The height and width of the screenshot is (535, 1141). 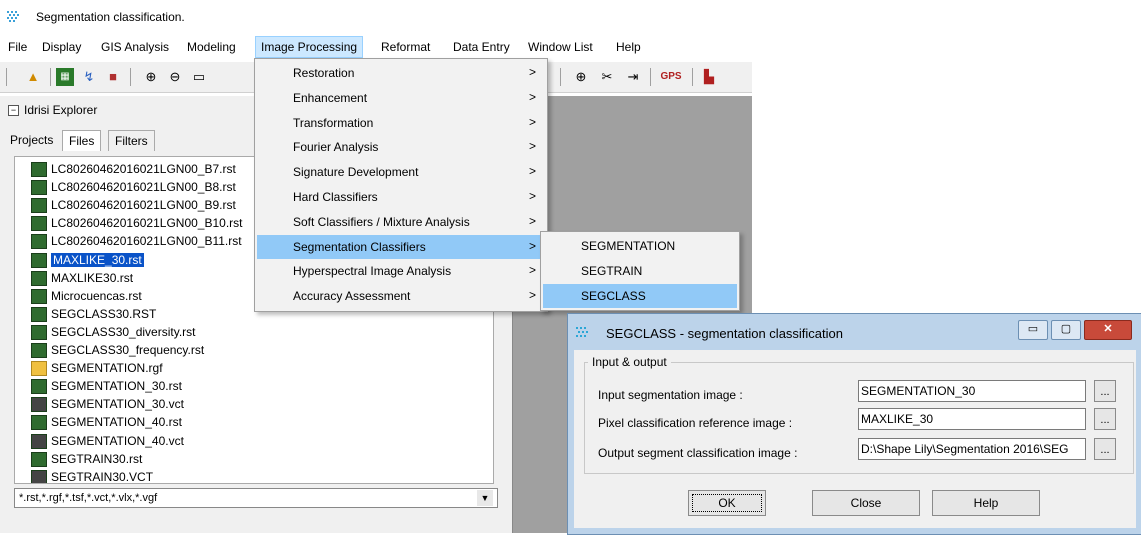 What do you see at coordinates (356, 172) in the screenshot?
I see `menu-item-label: Signature Development` at bounding box center [356, 172].